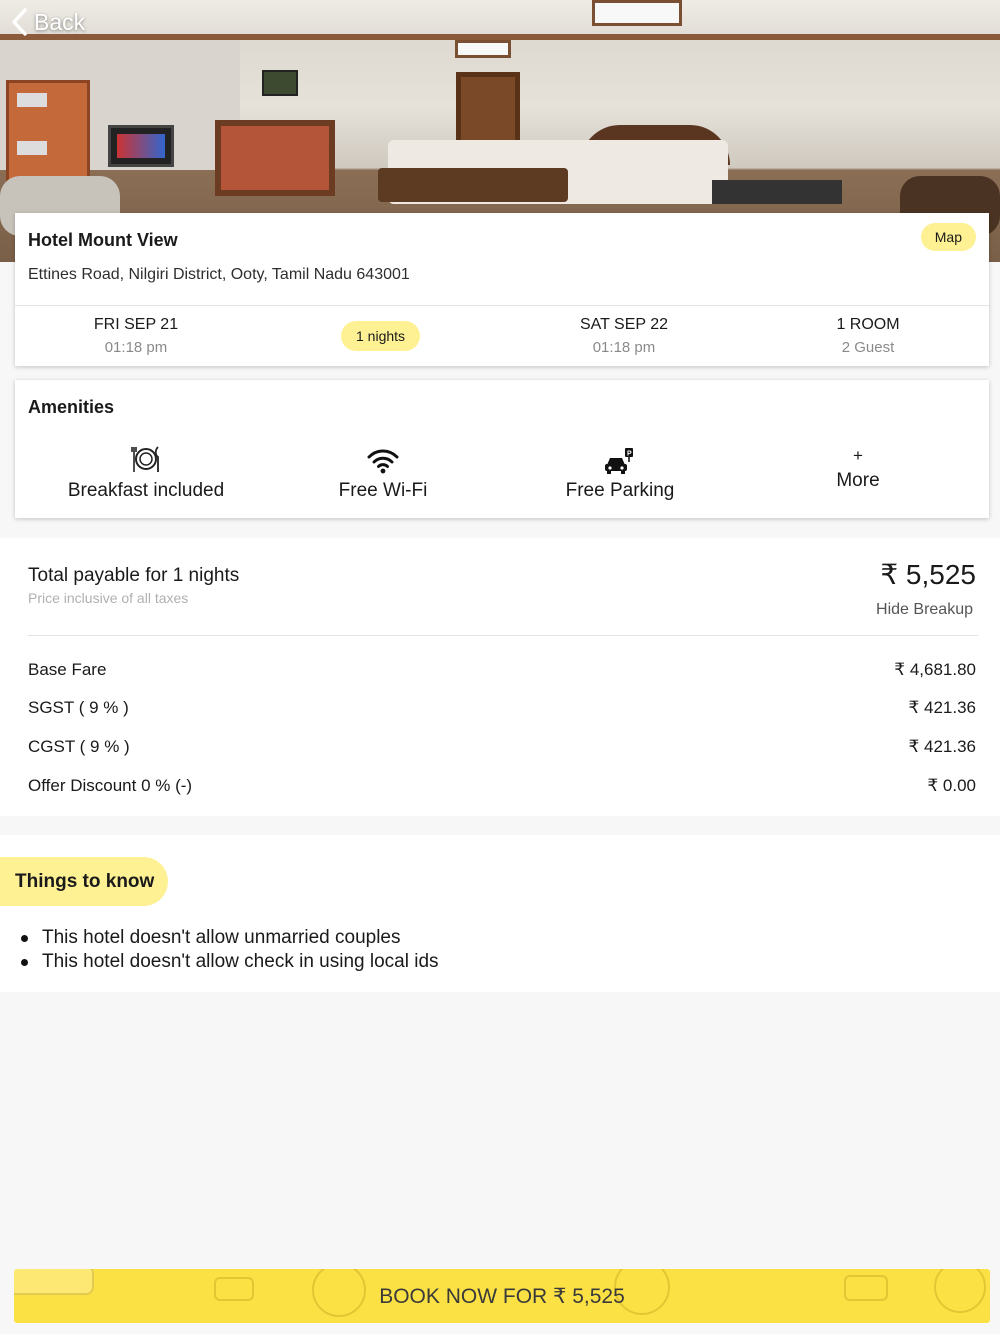  Describe the element at coordinates (108, 598) in the screenshot. I see `tax-note: Price inclusive of all taxes` at that location.